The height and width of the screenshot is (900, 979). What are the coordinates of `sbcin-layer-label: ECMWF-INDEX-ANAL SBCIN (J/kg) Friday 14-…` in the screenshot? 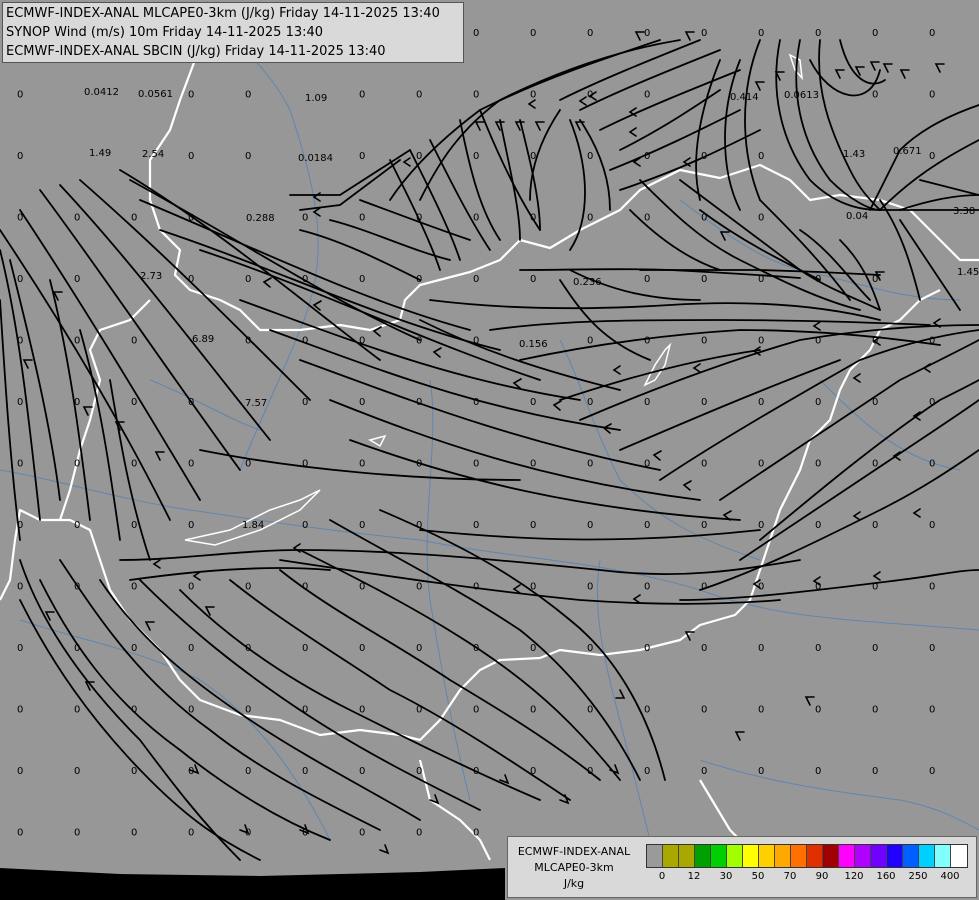 It's located at (196, 51).